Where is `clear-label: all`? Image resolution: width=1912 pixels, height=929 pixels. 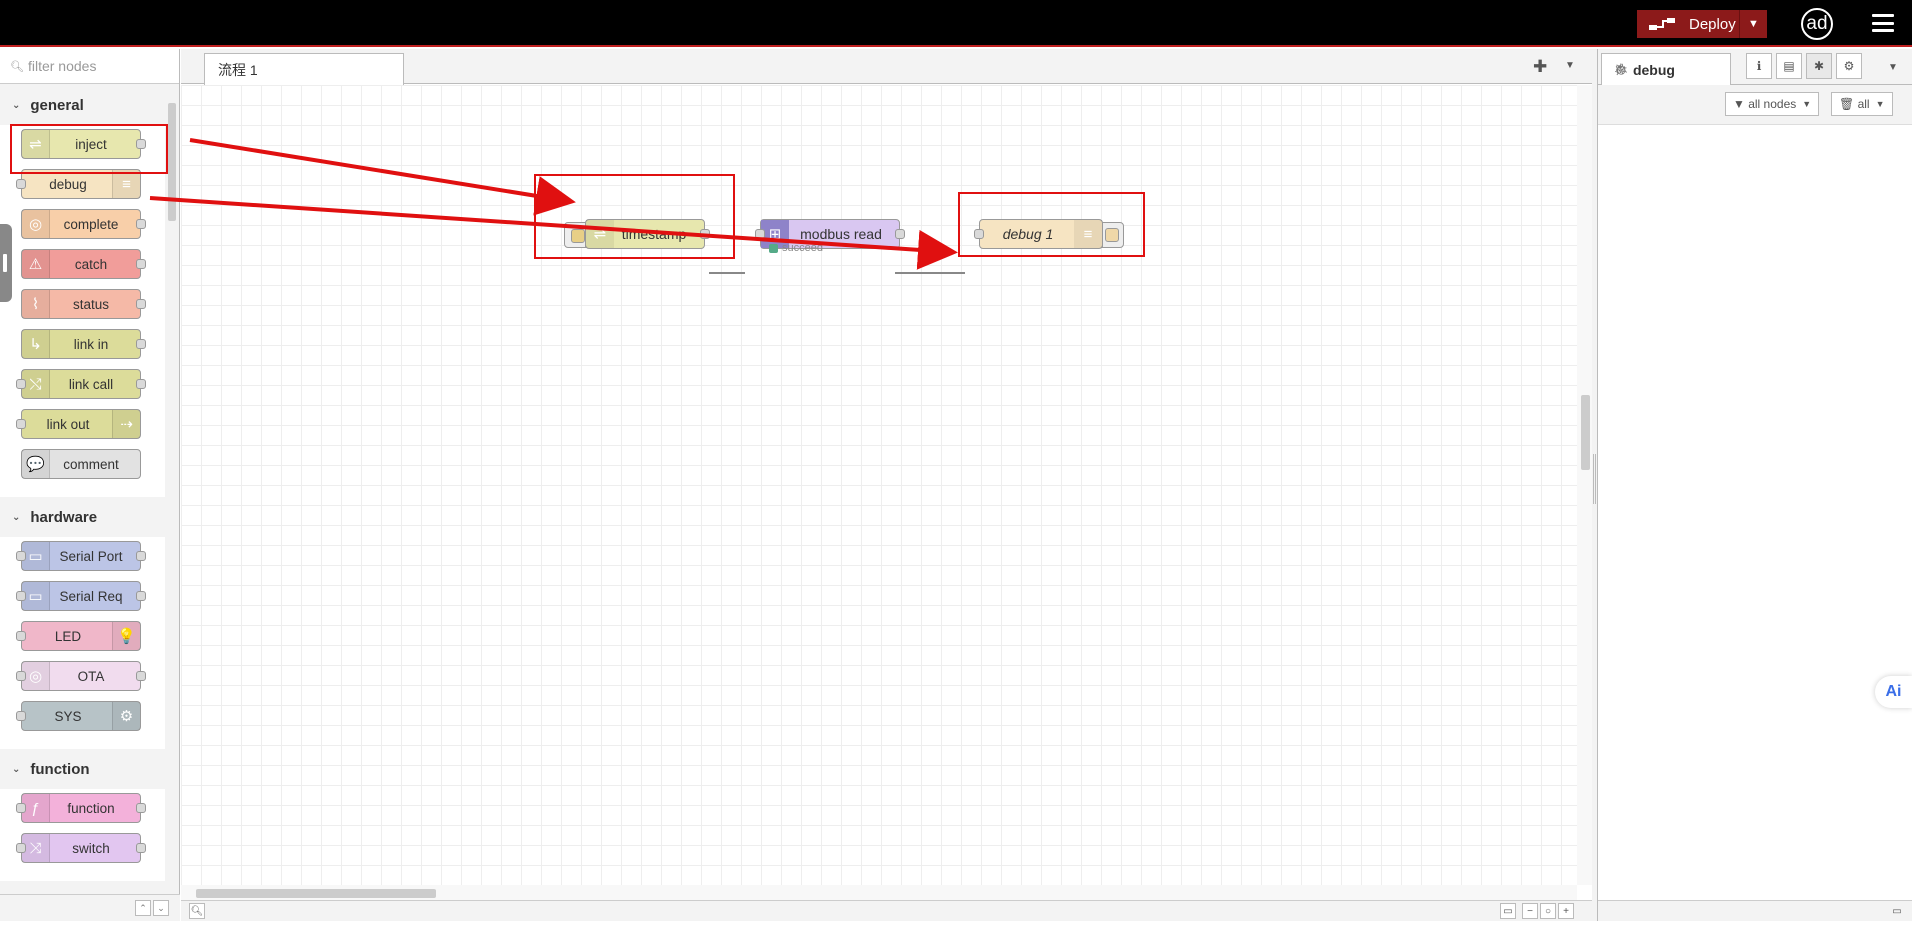 clear-label: all is located at coordinates (1863, 104).